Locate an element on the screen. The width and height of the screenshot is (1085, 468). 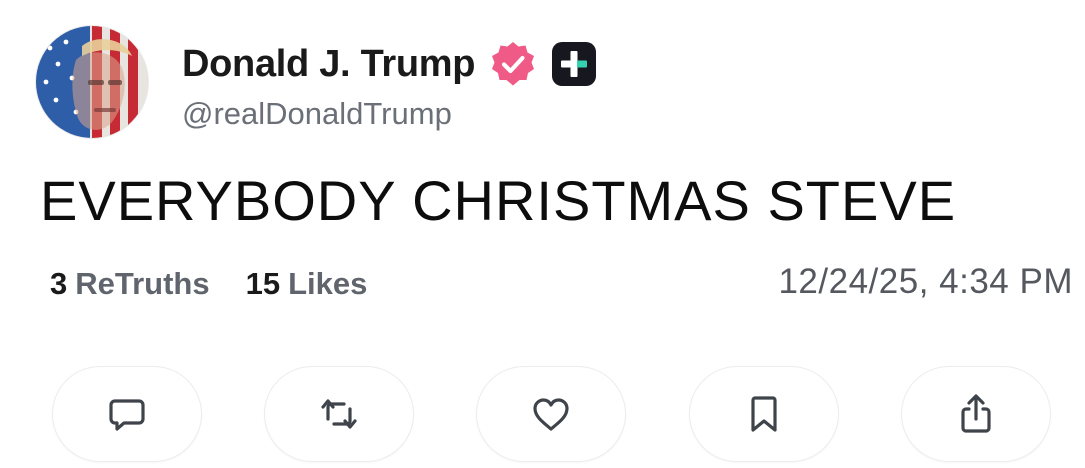
flag-portrait-avatar-icon is located at coordinates (92, 82).